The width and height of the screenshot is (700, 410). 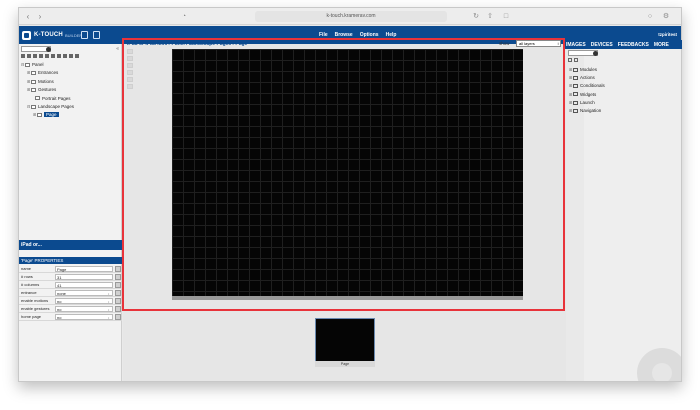 What do you see at coordinates (573, 60) in the screenshot?
I see `library-toolbar` at bounding box center [573, 60].